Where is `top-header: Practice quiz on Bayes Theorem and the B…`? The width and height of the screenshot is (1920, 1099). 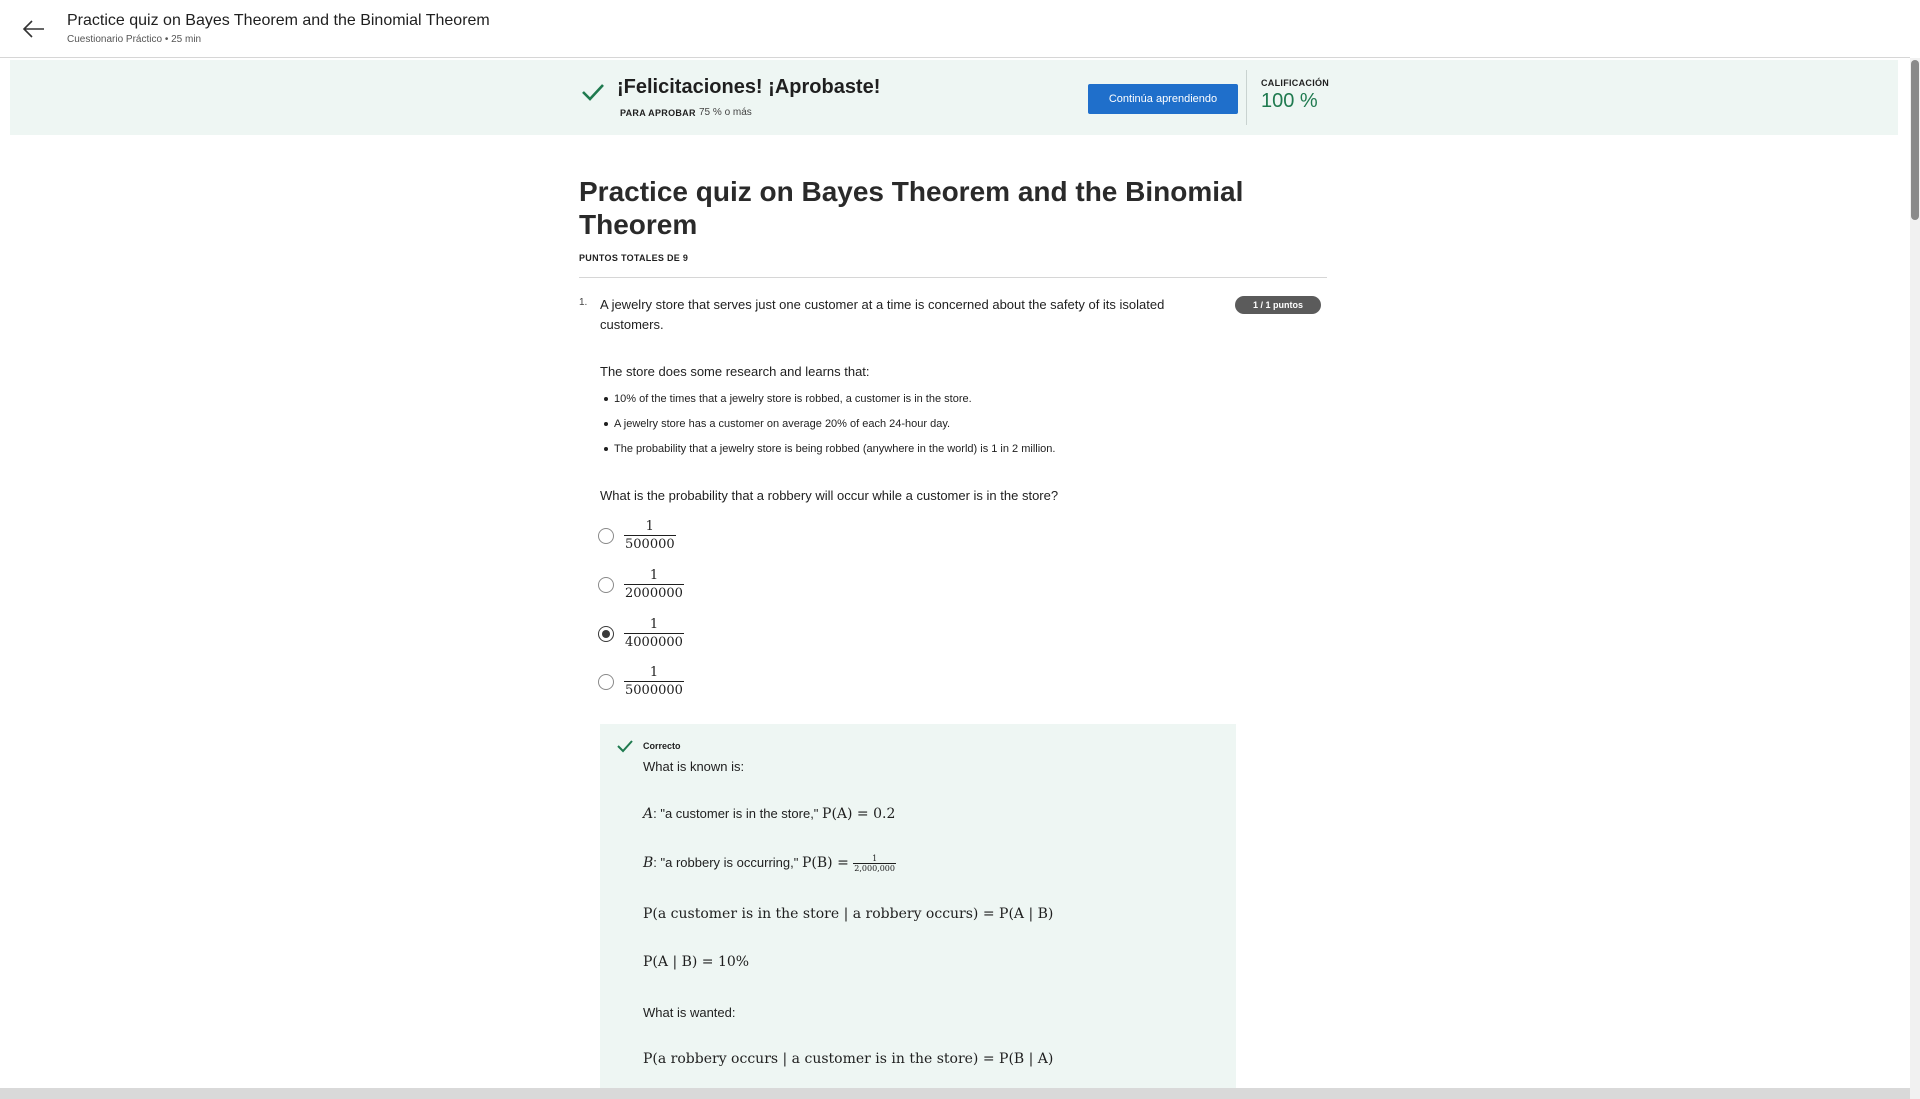 top-header: Practice quiz on Bayes Theorem and the B… is located at coordinates (955, 29).